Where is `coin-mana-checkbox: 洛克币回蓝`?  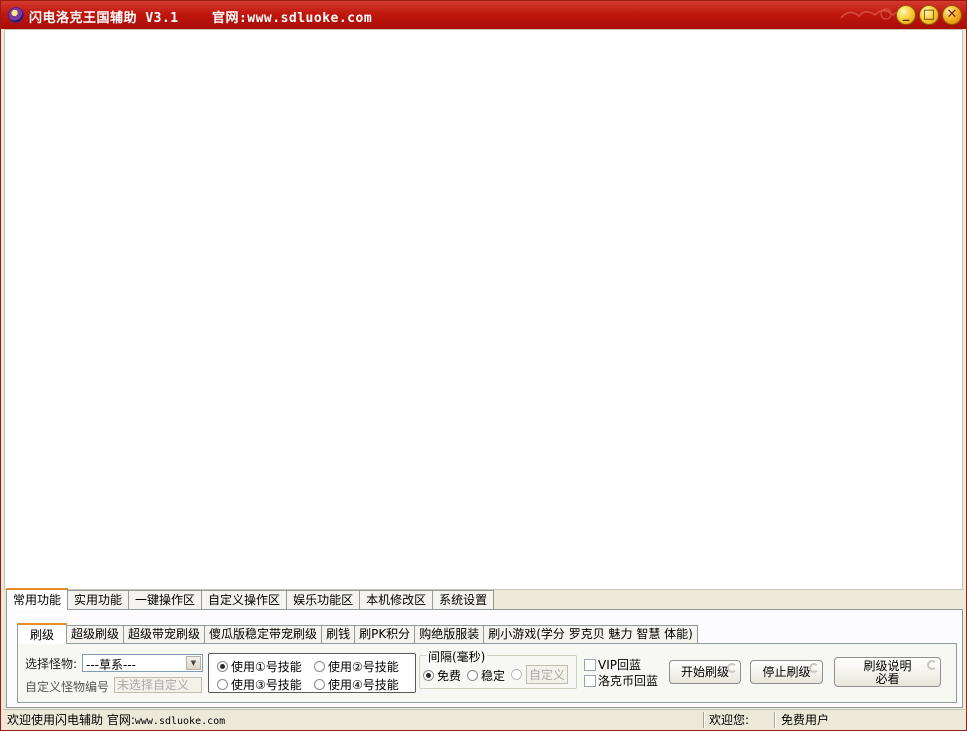 coin-mana-checkbox: 洛克币回蓝 is located at coordinates (621, 680).